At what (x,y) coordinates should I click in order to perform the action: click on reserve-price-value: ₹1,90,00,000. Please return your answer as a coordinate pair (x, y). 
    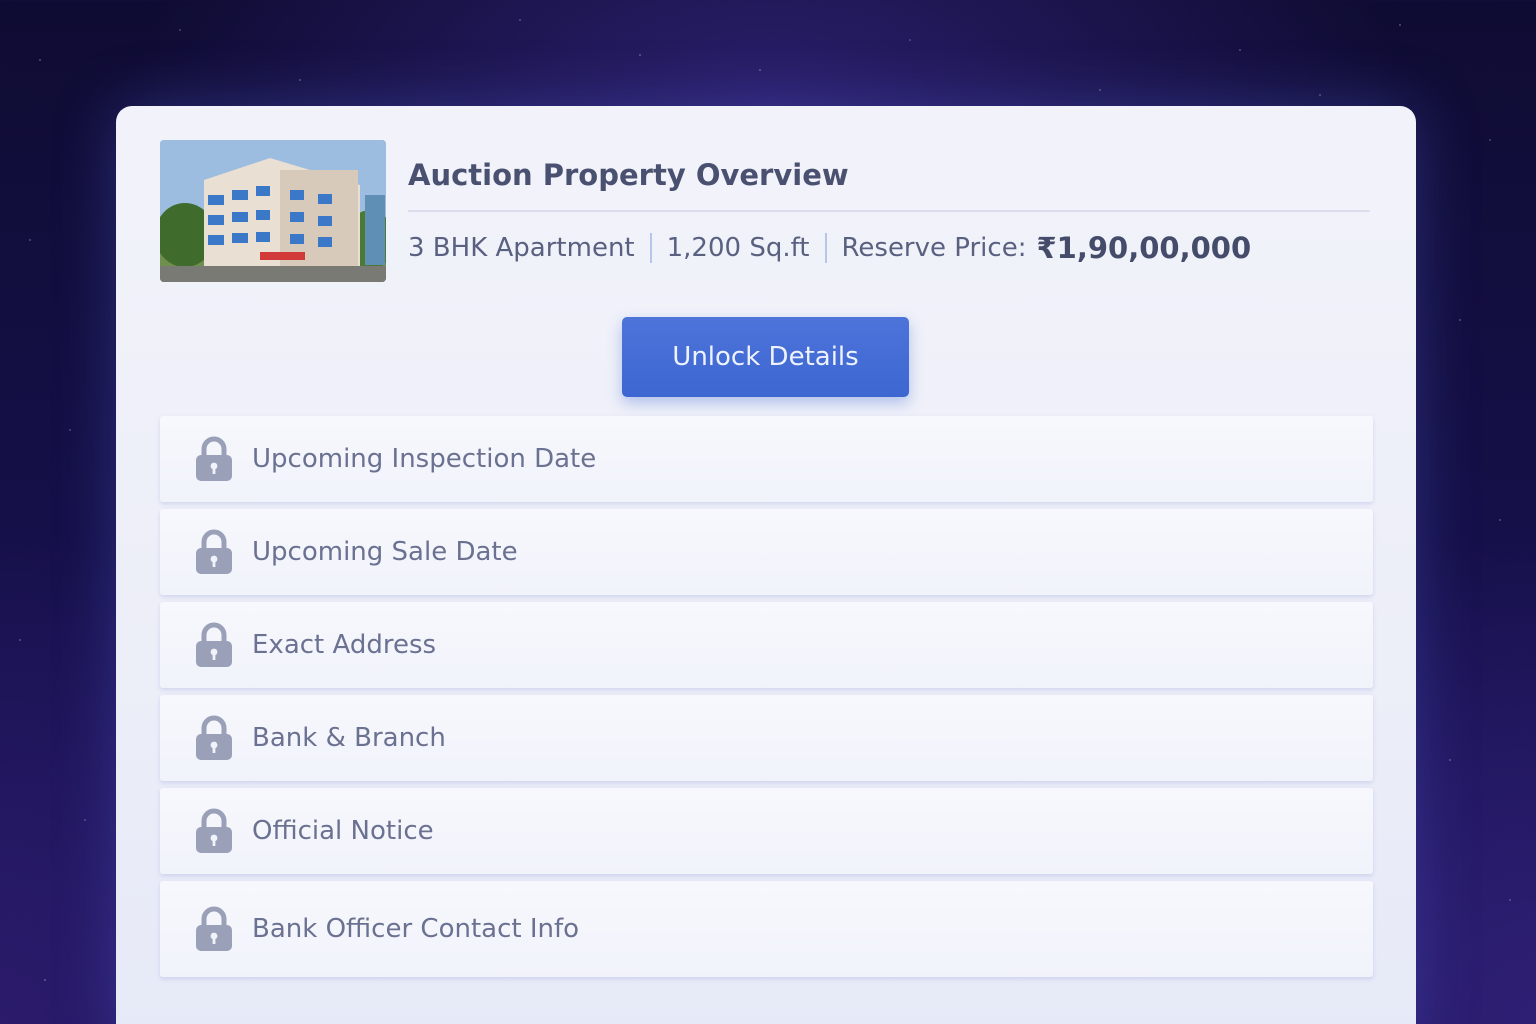
    Looking at the image, I should click on (1144, 248).